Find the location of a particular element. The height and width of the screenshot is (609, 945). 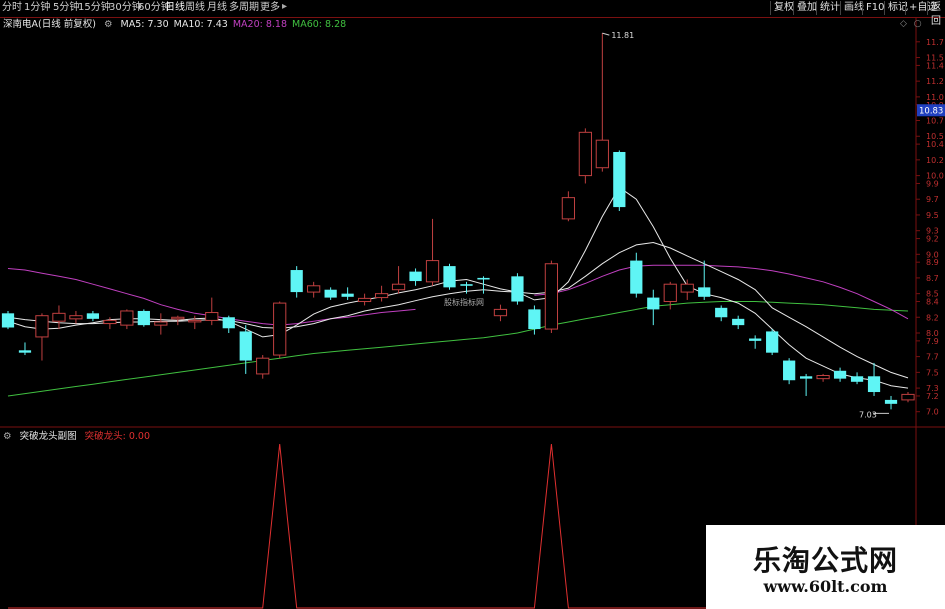

low-label: 7.03 is located at coordinates (868, 414).